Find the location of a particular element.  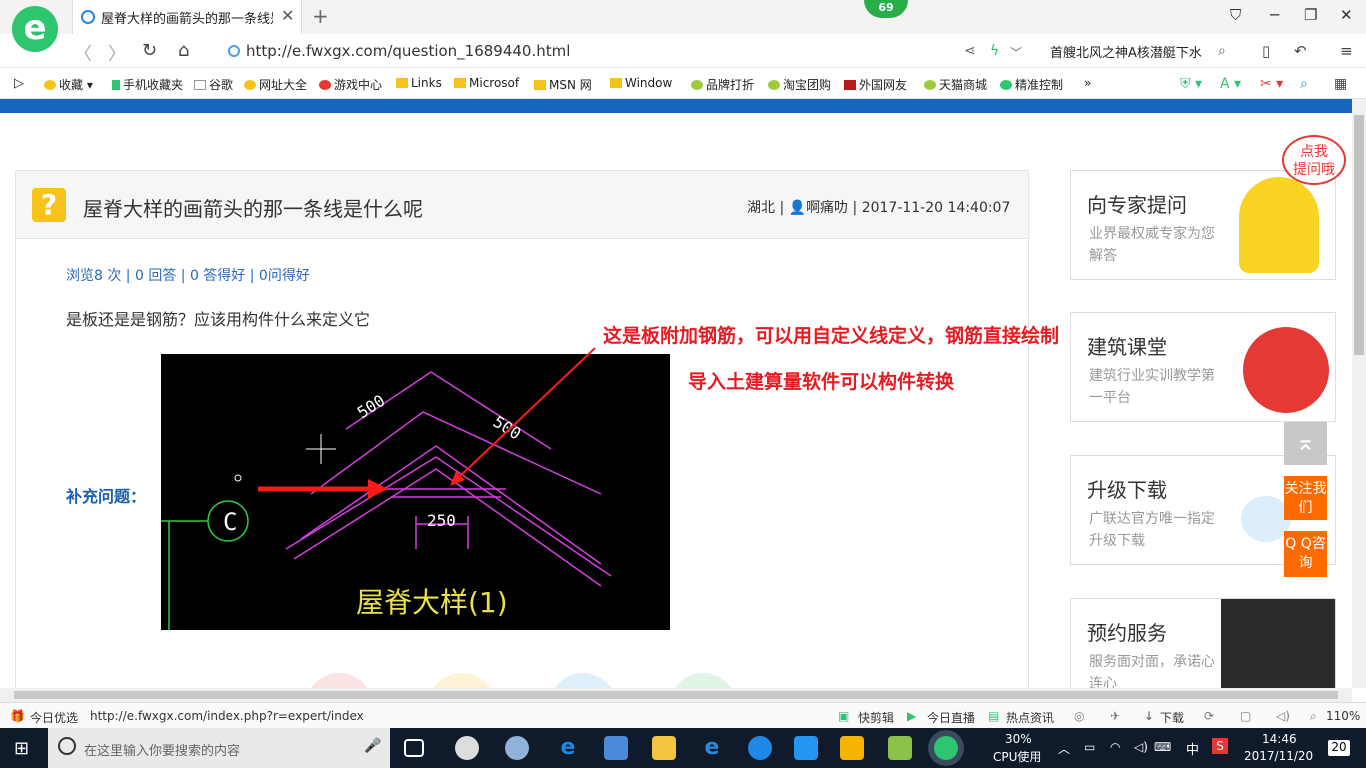

close-window-button: ✕ is located at coordinates (1346, 15).